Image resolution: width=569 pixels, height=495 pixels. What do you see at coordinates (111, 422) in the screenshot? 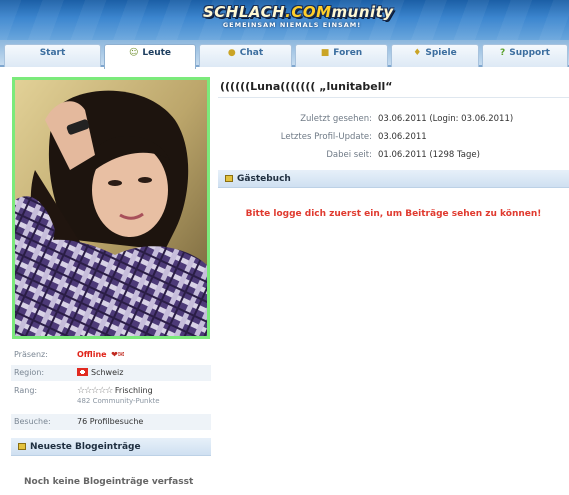
I see `visits-row: Besuche: 76 Profilbesuche` at bounding box center [111, 422].